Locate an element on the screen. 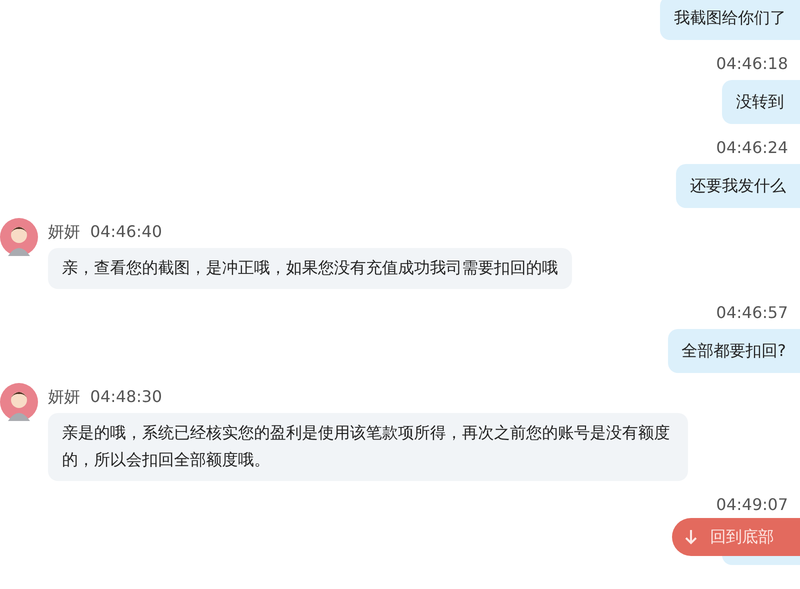 The image size is (800, 589). down-arrow-icon is located at coordinates (691, 537).